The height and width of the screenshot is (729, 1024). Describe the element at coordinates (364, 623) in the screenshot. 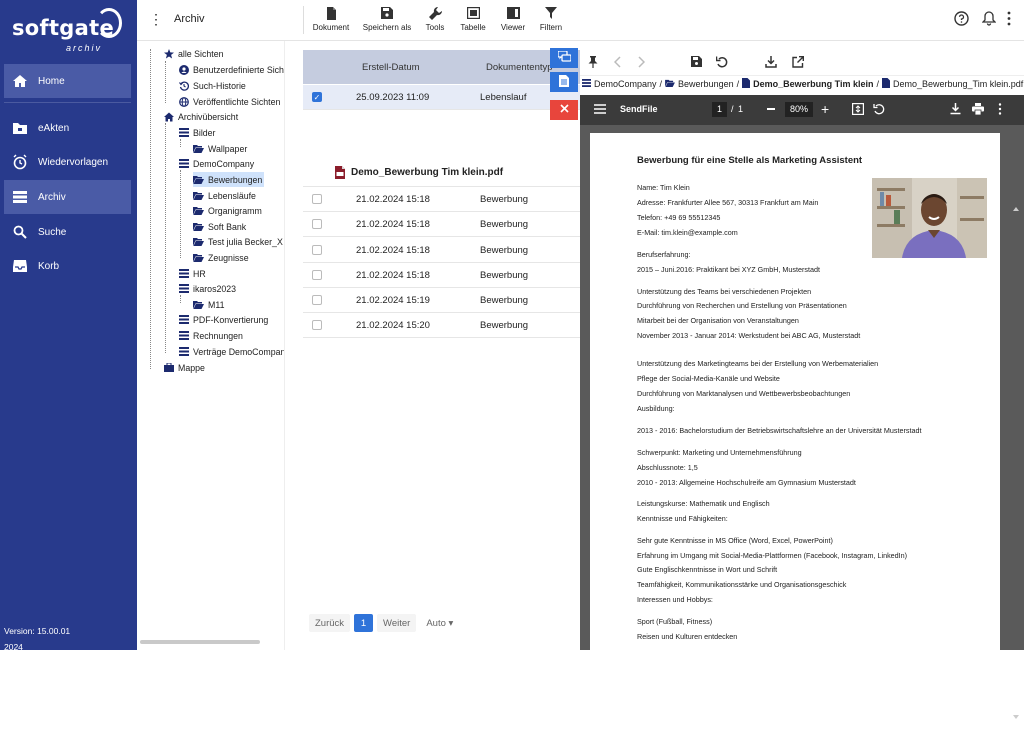

I see `page-number-button: 1` at that location.